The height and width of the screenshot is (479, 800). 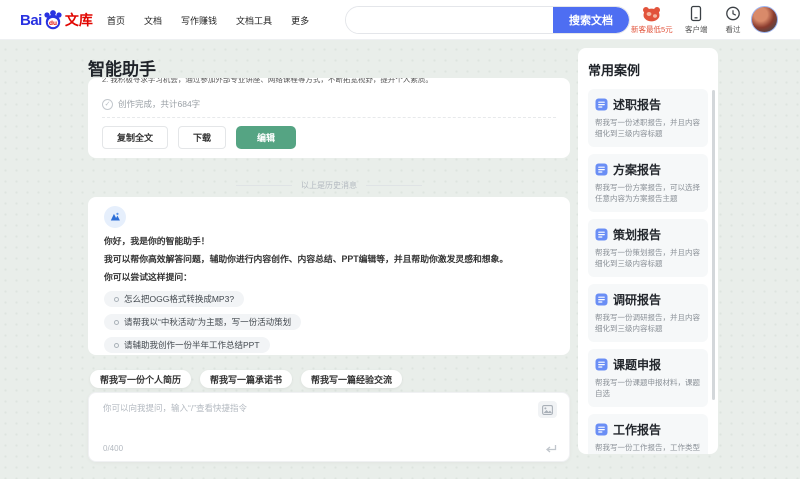 I want to click on baidu-paw-icon: du, so click(x=53, y=20).